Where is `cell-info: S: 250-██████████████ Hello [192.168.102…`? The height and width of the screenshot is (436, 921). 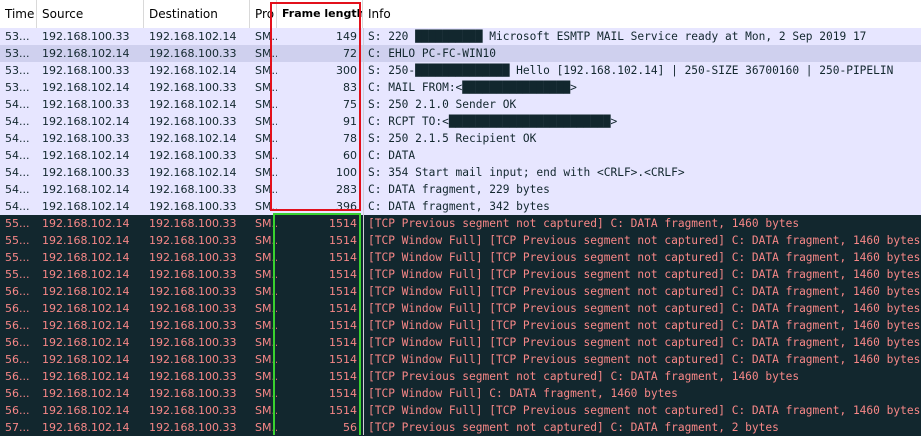 cell-info: S: 250-██████████████ Hello [192.168.102… is located at coordinates (631, 70).